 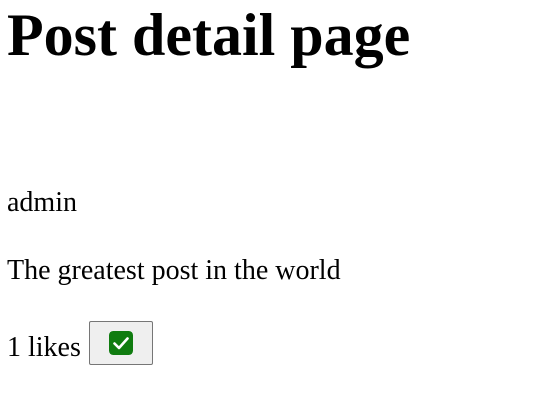 What do you see at coordinates (174, 270) in the screenshot?
I see `post-body: The greatest post in the world` at bounding box center [174, 270].